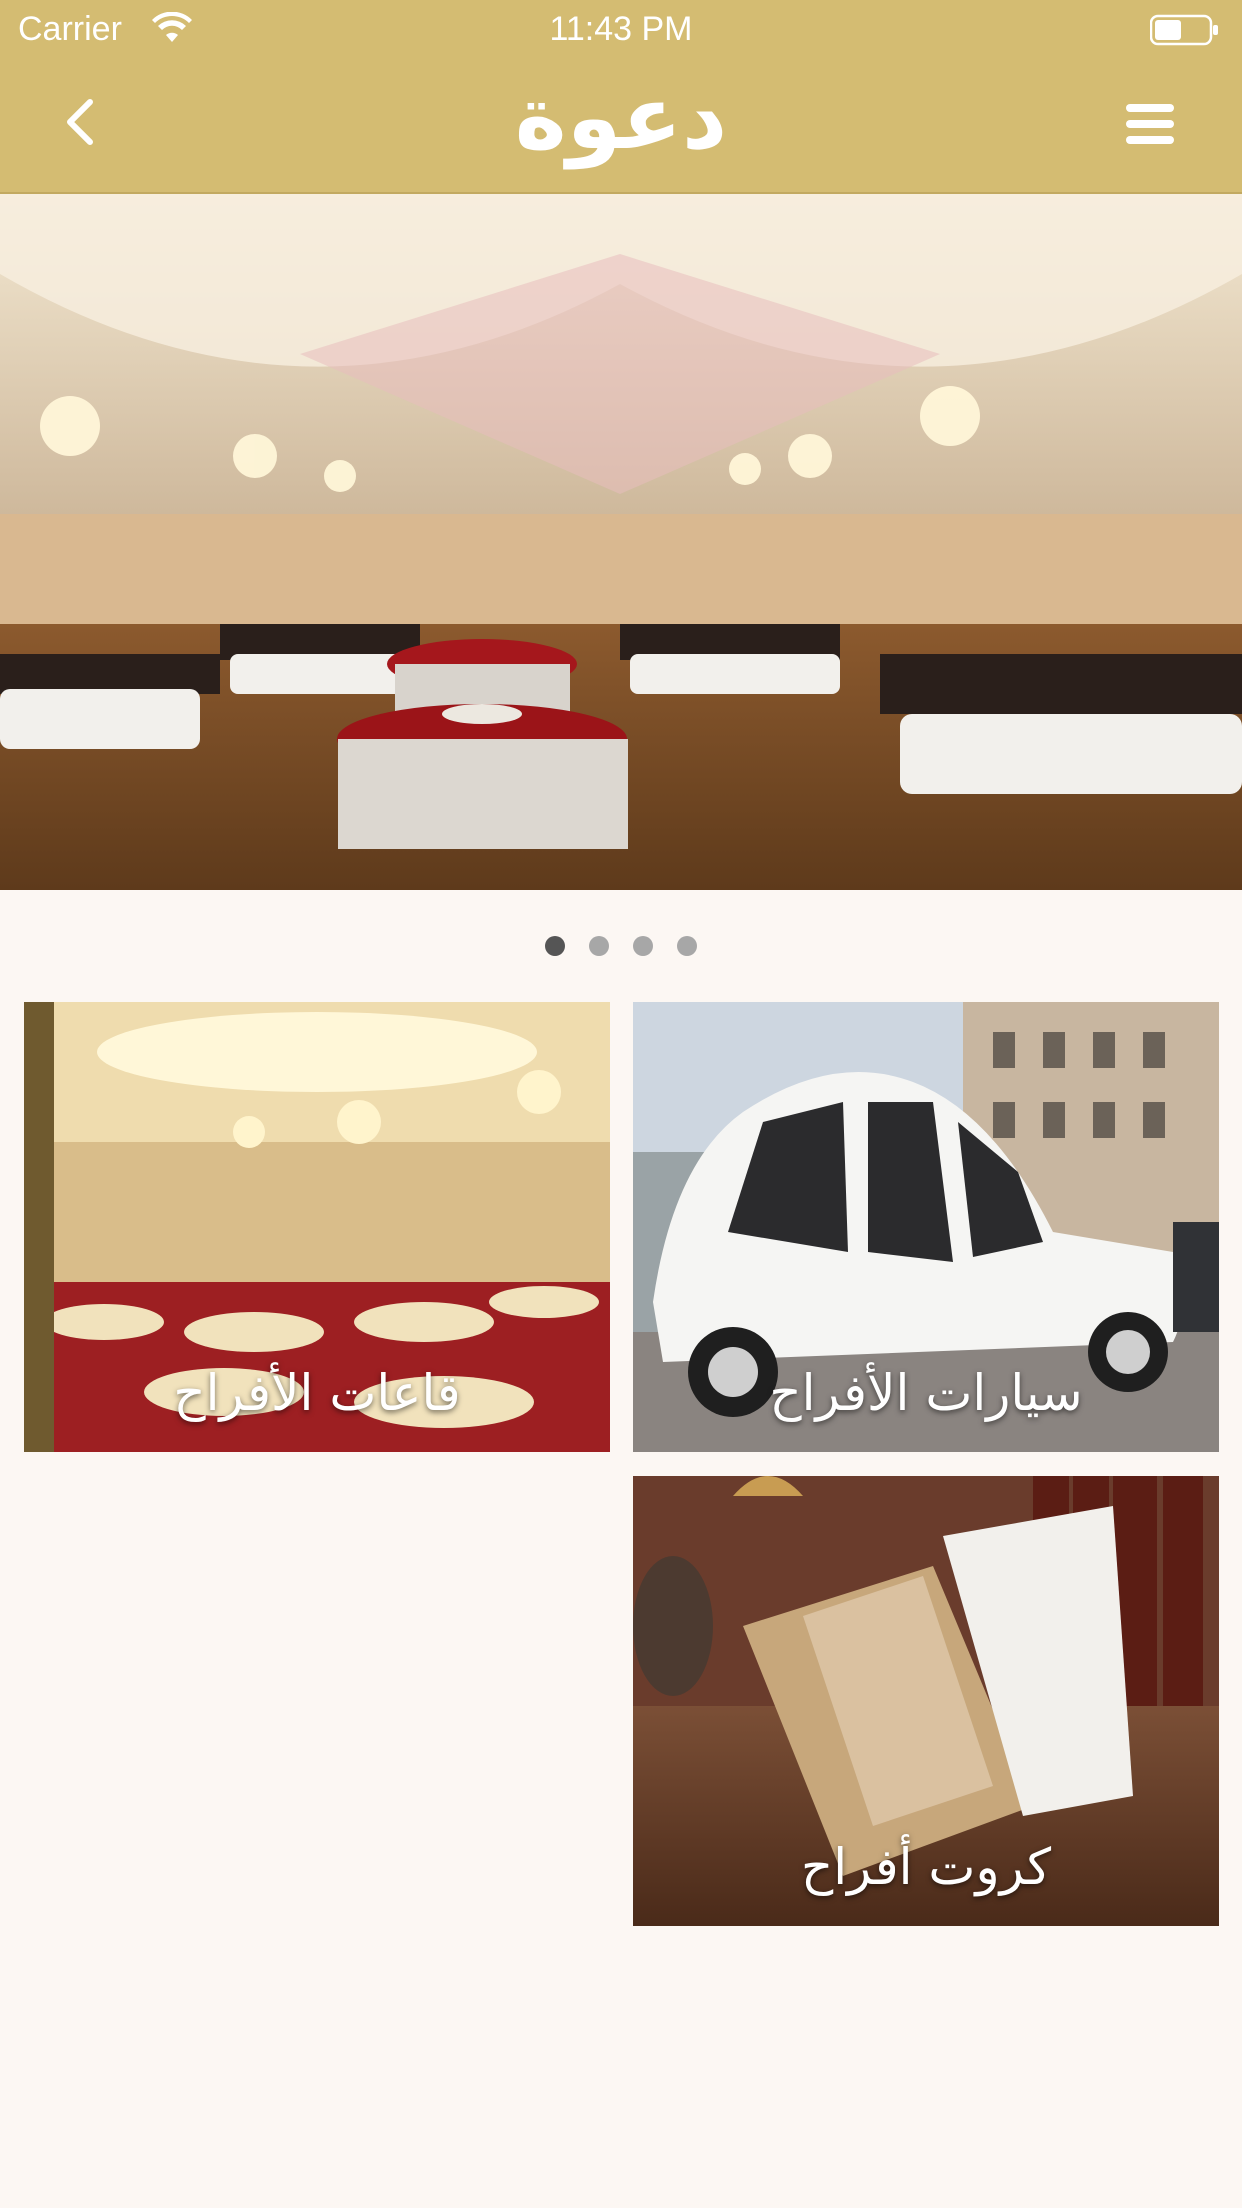 The width and height of the screenshot is (1242, 2208). Describe the element at coordinates (317, 1393) in the screenshot. I see `category-label: قاعات الأفراح` at that location.